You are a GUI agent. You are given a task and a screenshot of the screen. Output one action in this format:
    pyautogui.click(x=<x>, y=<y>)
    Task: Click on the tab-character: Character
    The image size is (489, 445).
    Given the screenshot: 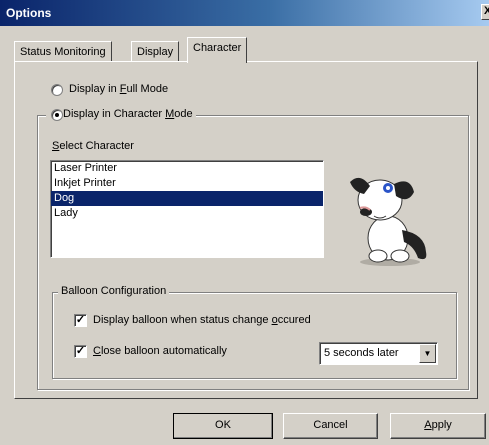 What is the action you would take?
    pyautogui.click(x=217, y=50)
    